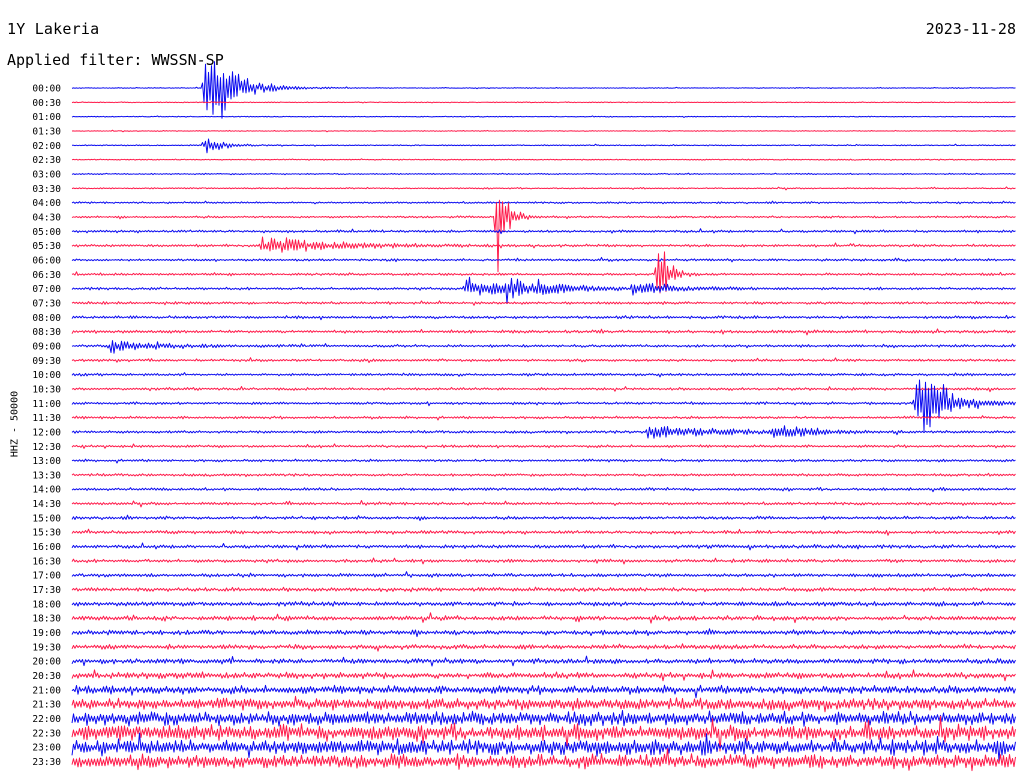 The width and height of the screenshot is (1024, 780). I want to click on row-label: 18:00, so click(46, 604).